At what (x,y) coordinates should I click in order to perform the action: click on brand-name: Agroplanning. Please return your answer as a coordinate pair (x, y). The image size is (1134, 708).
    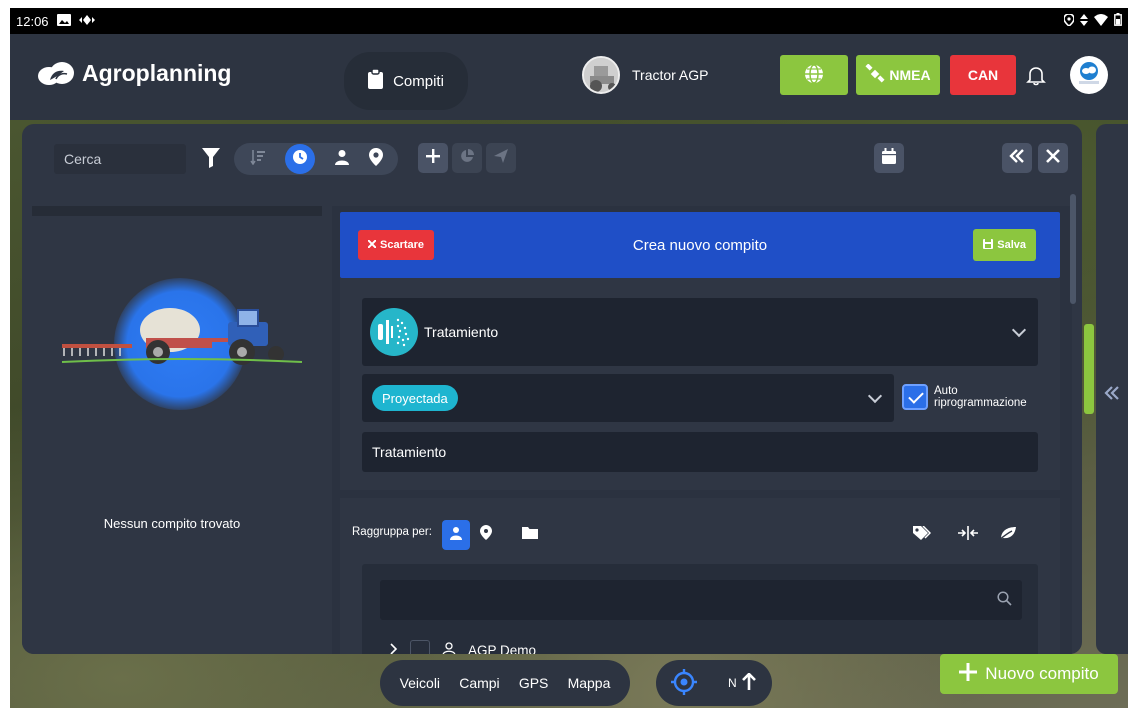
    Looking at the image, I should click on (157, 73).